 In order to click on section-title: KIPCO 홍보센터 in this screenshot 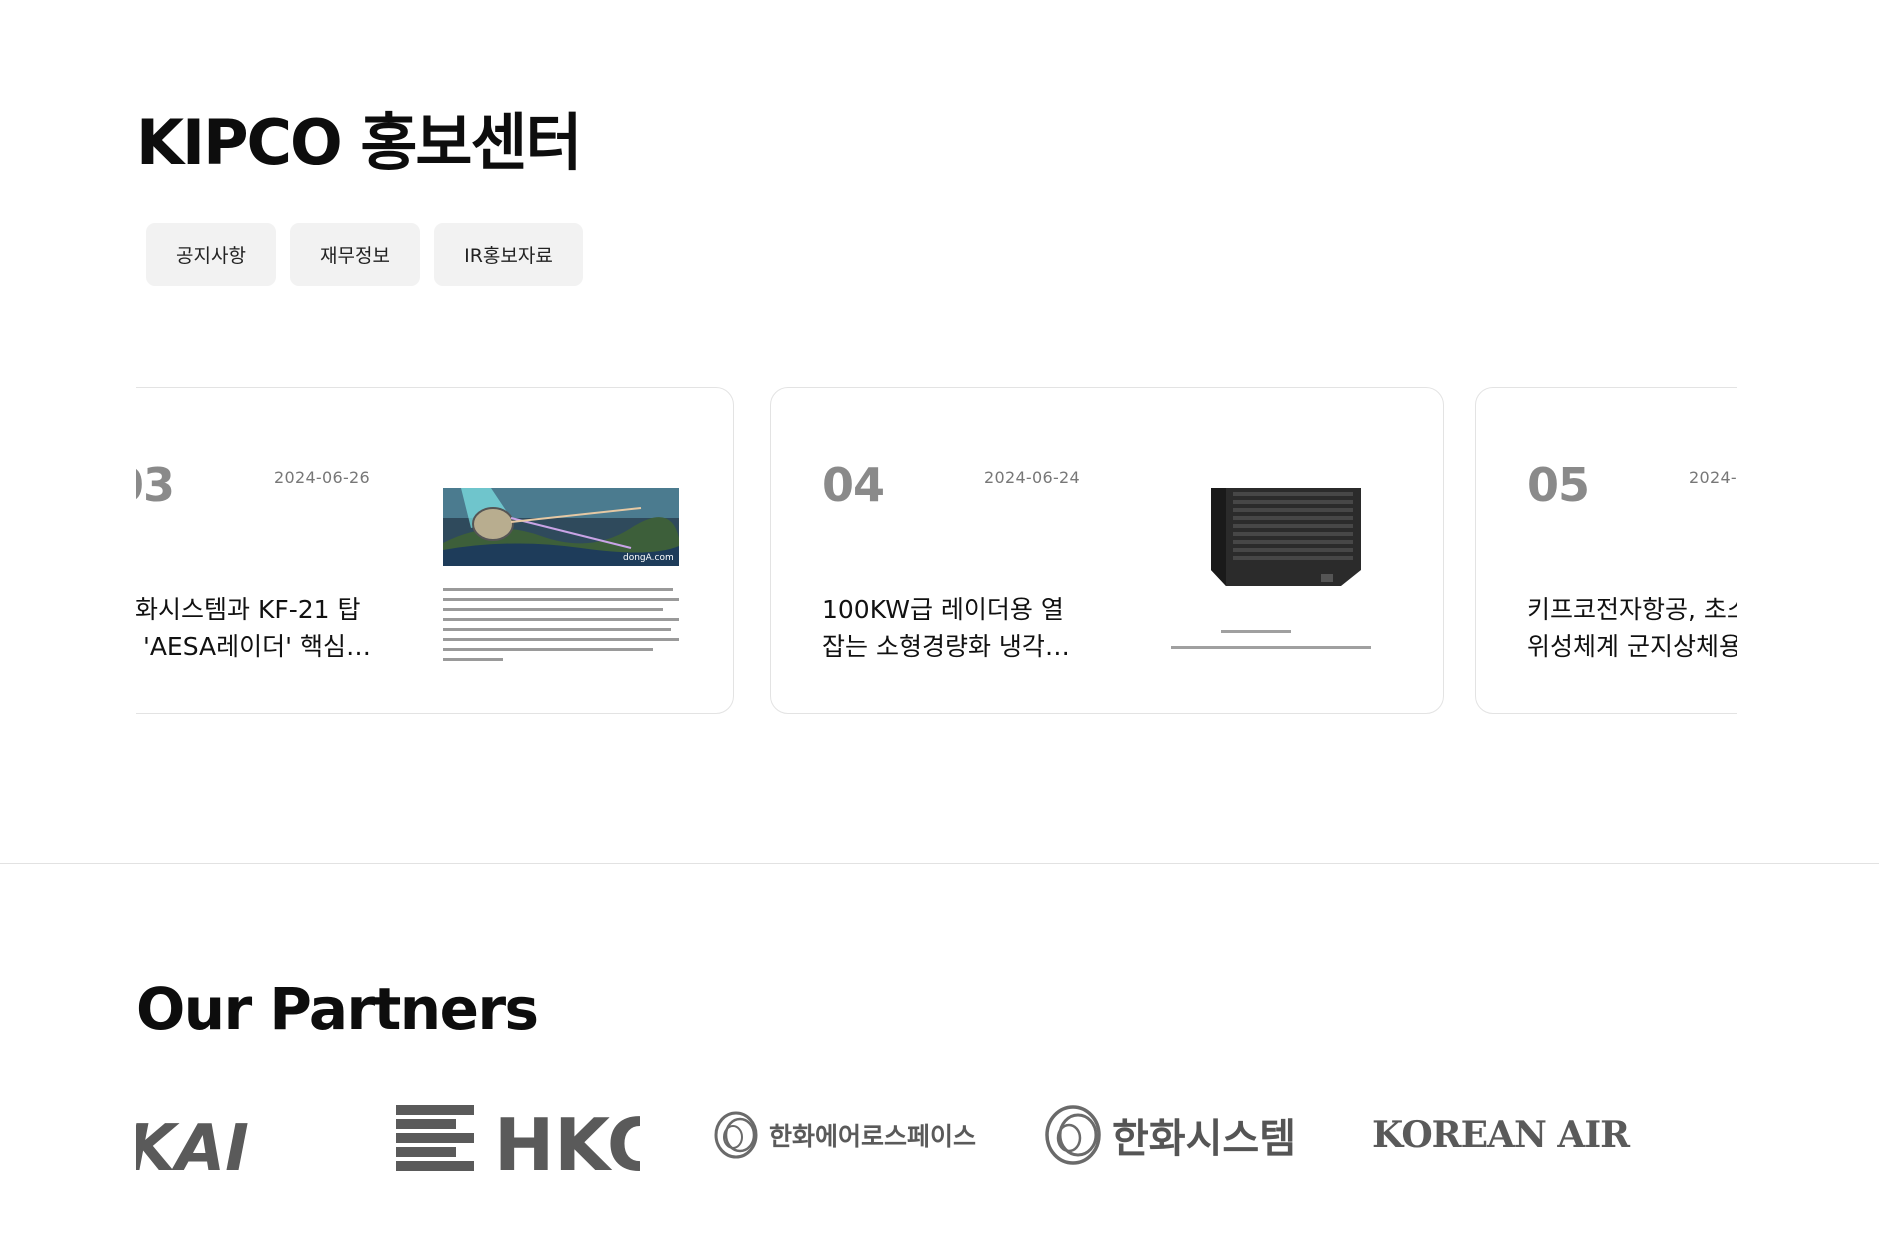, I will do `click(359, 142)`.